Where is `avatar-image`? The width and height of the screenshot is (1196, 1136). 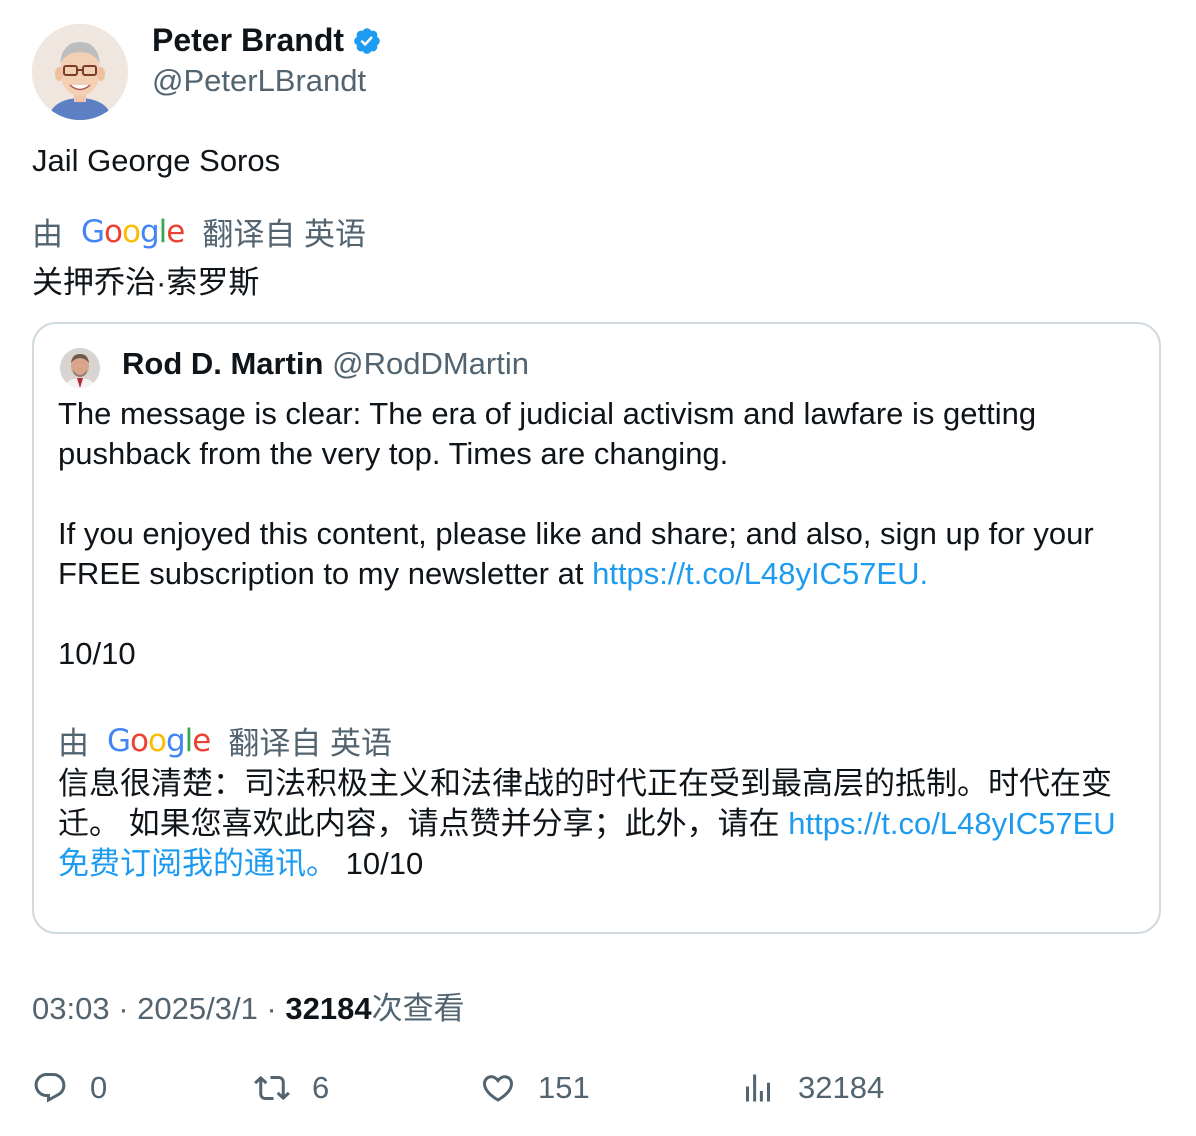
avatar-image is located at coordinates (80, 72).